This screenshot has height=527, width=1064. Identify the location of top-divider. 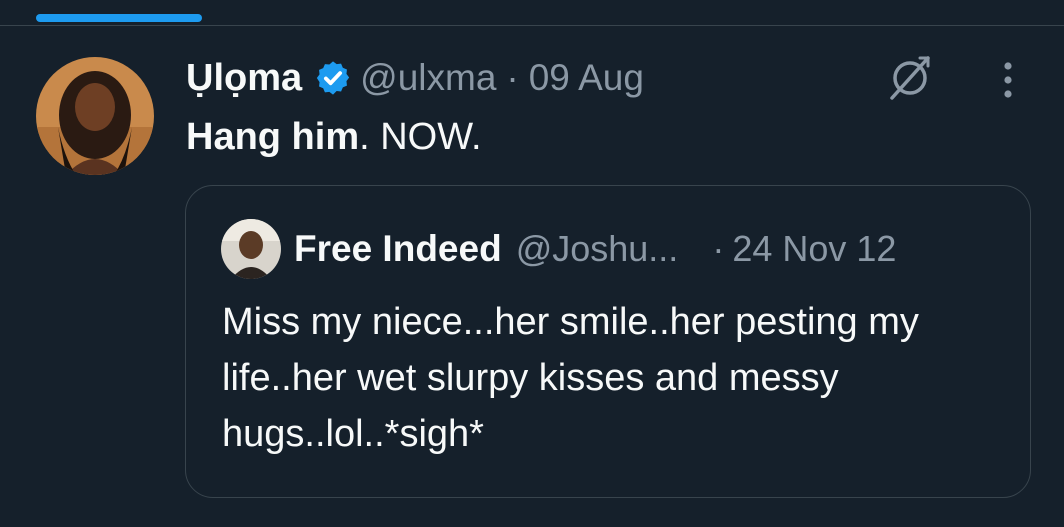
(532, 25).